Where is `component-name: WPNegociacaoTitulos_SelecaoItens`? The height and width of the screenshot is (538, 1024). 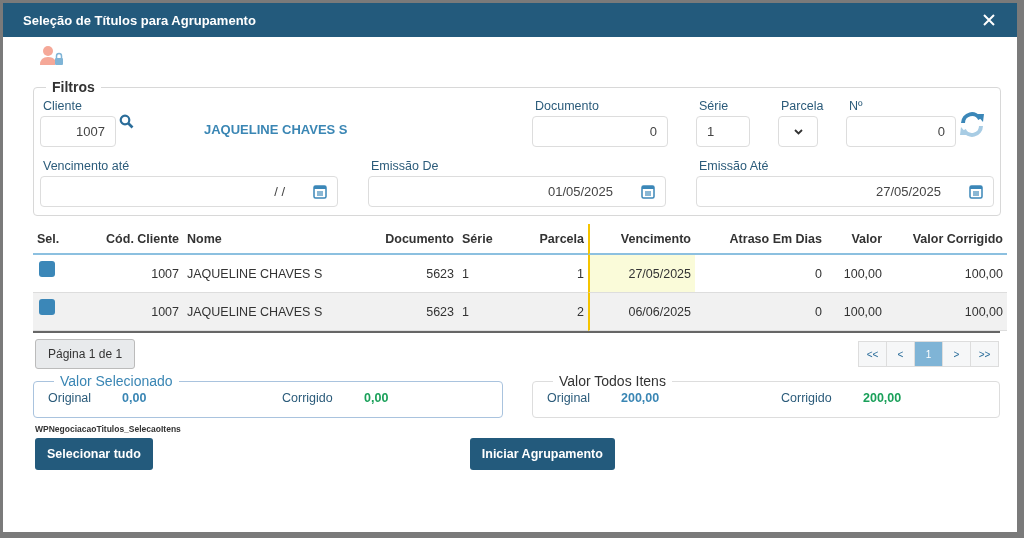
component-name: WPNegociacaoTitulos_SelecaoItens is located at coordinates (108, 429).